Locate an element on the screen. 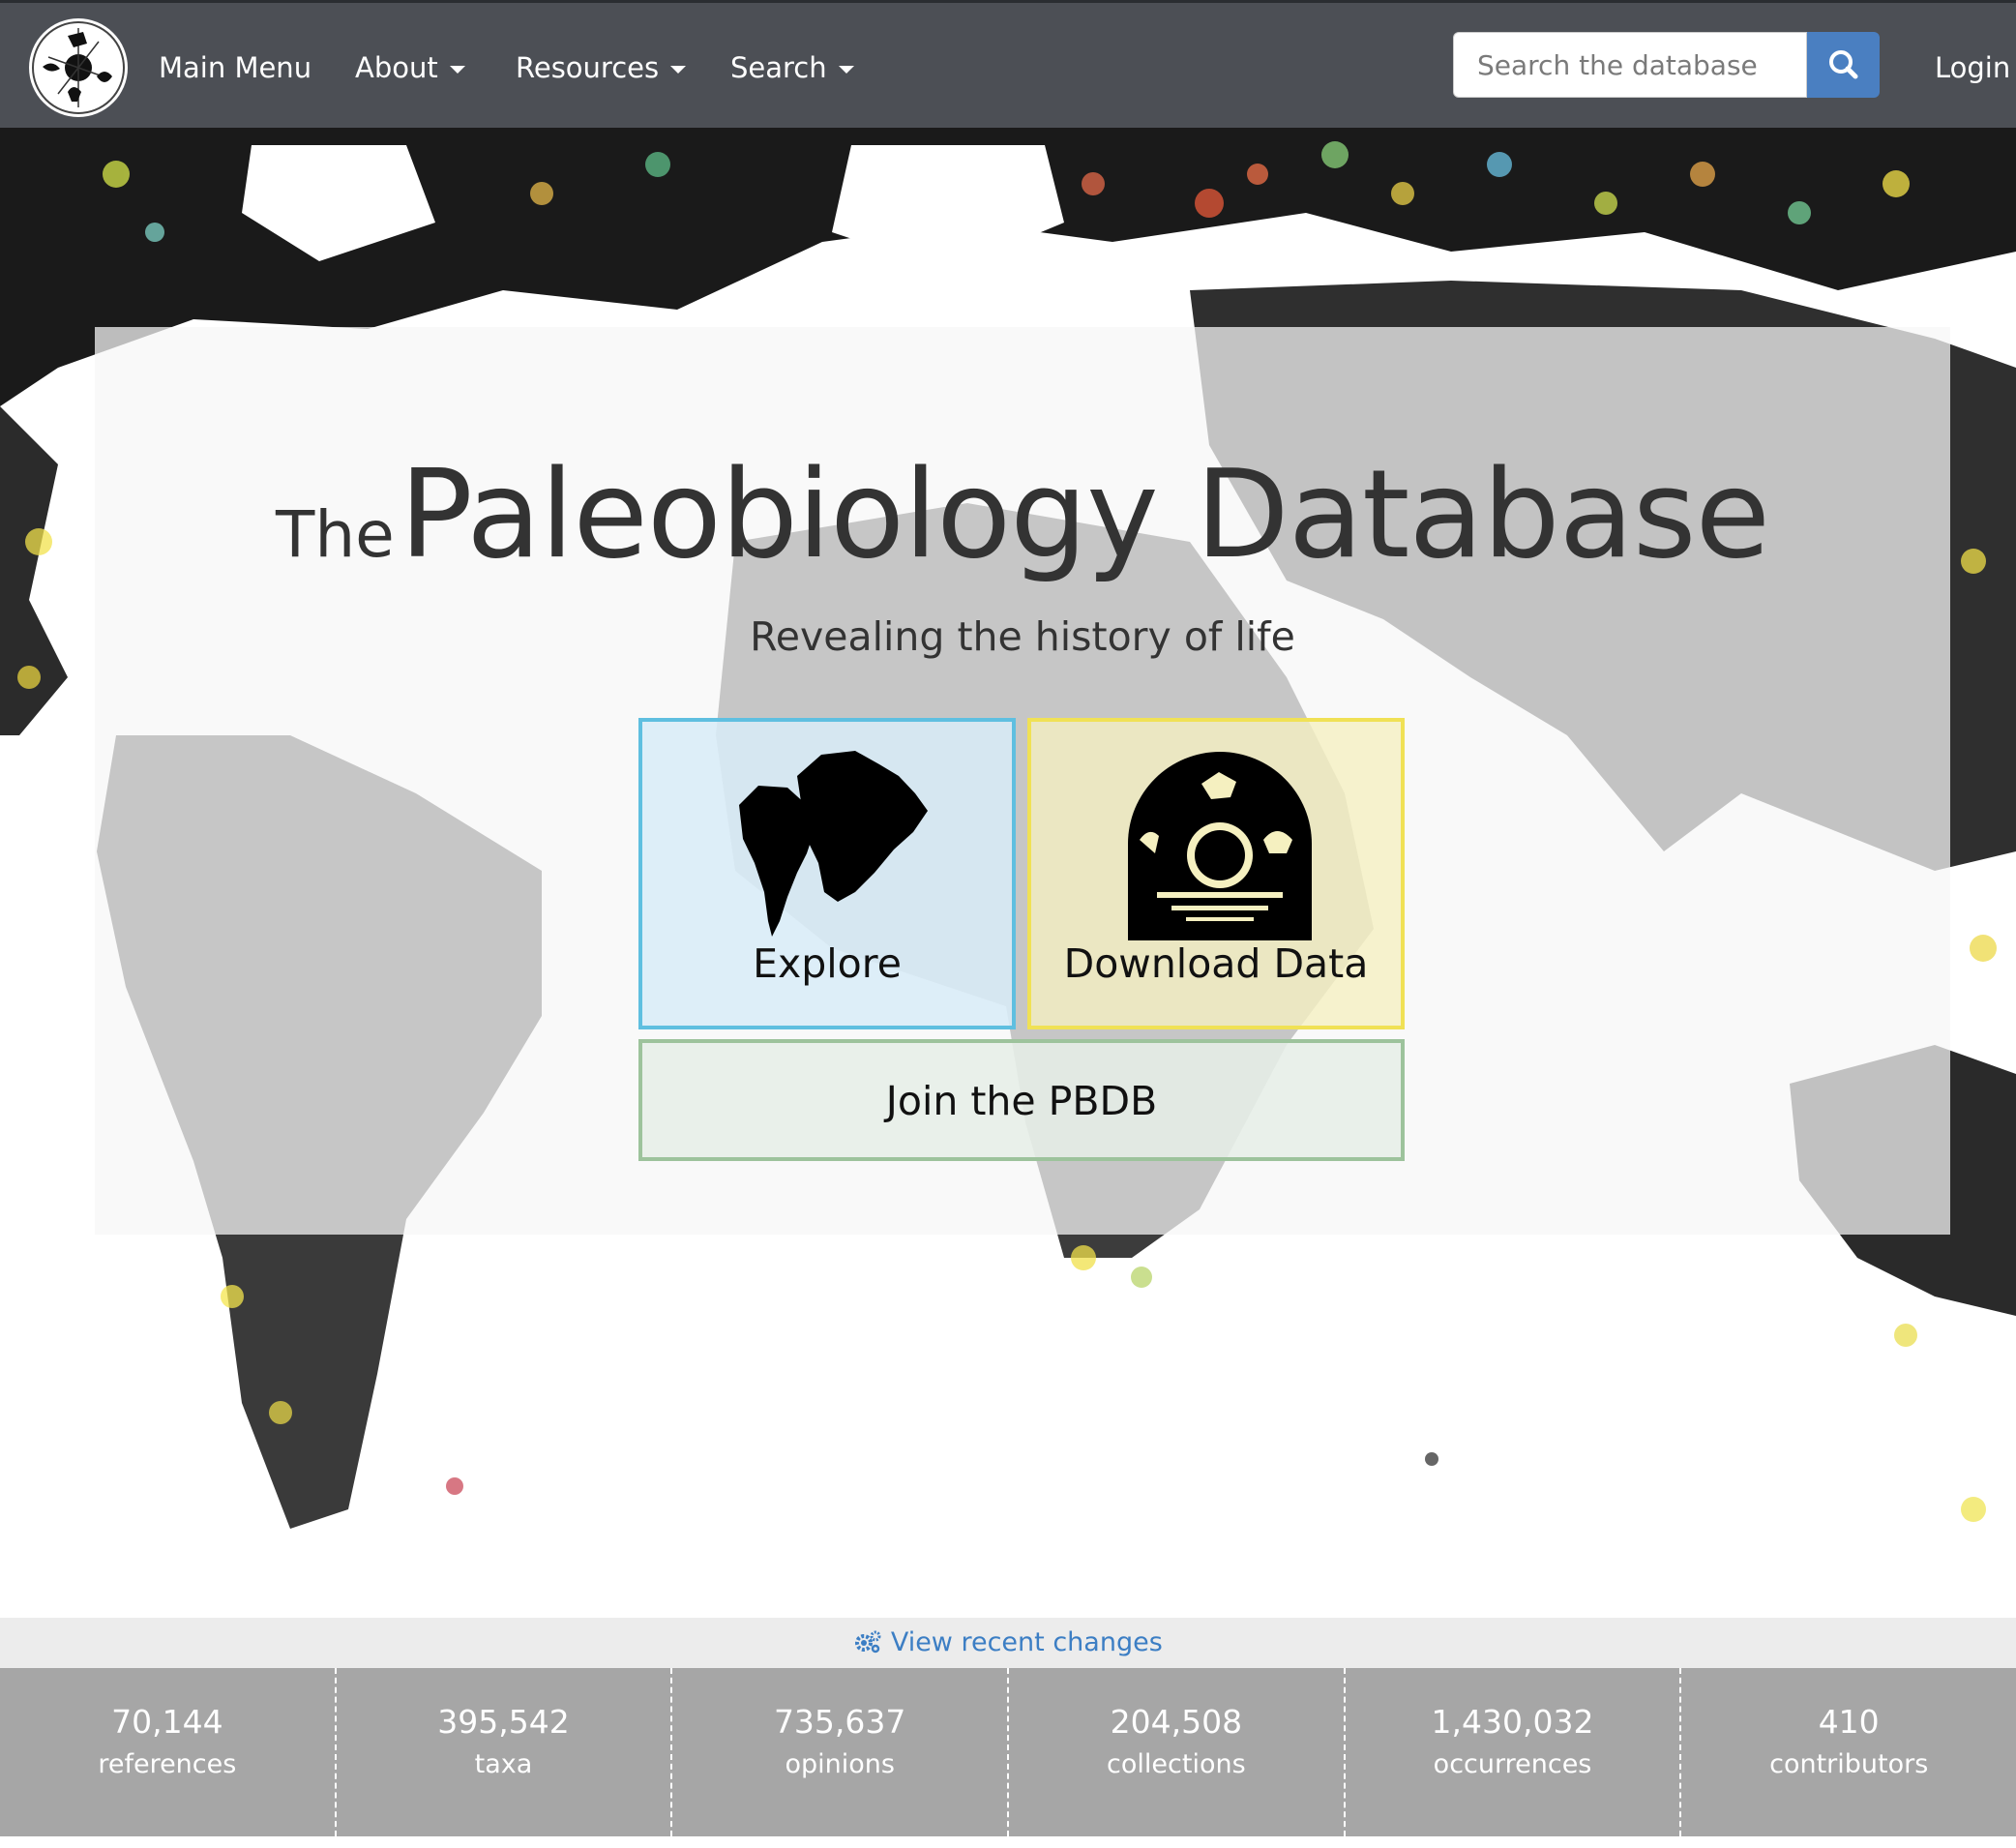 The height and width of the screenshot is (1848, 2016). nav-resources-label: Resources is located at coordinates (588, 67).